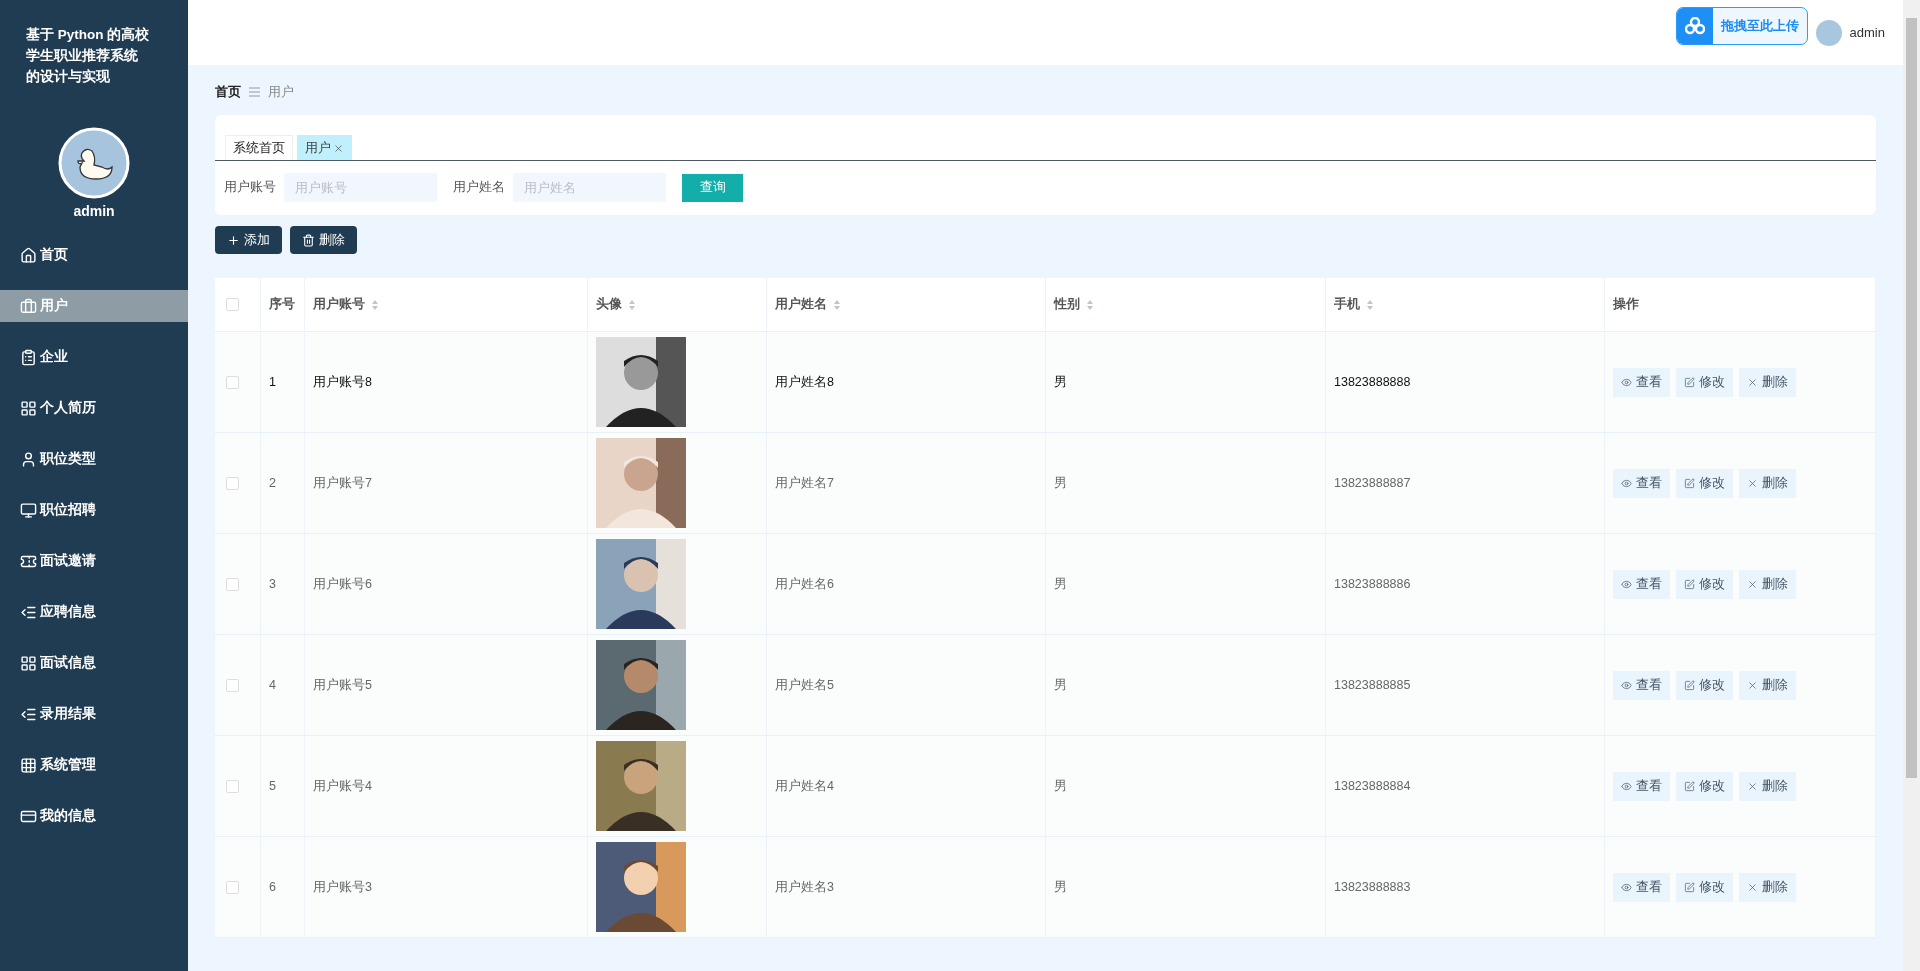  What do you see at coordinates (1372, 685) in the screenshot?
I see `table-cell: 13823888885` at bounding box center [1372, 685].